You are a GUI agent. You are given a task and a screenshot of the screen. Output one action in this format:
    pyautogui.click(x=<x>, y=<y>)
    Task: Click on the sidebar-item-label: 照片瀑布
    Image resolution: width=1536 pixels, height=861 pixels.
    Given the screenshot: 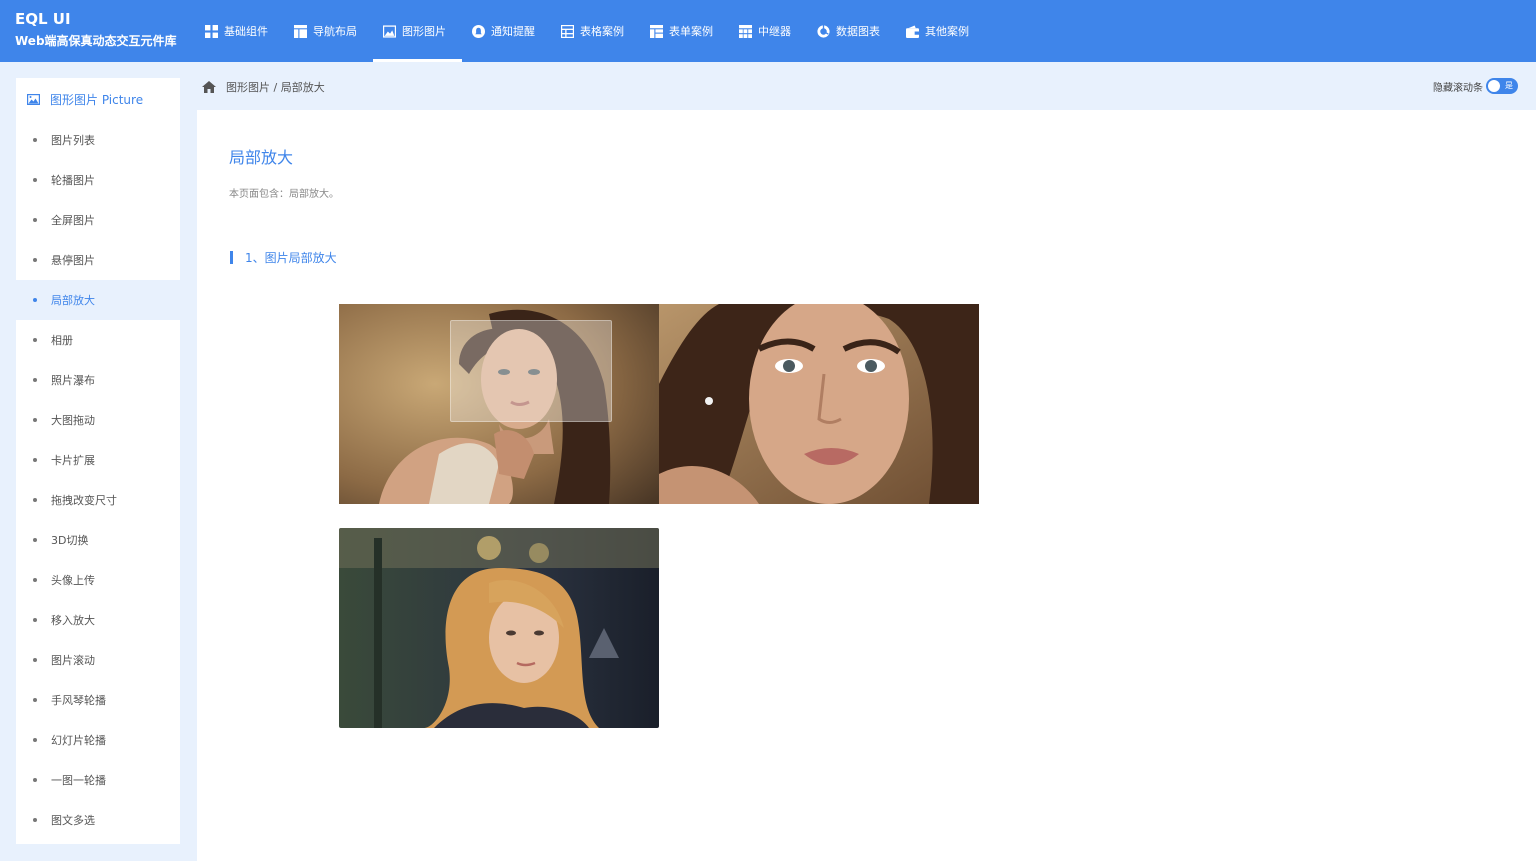 What is the action you would take?
    pyautogui.click(x=73, y=380)
    